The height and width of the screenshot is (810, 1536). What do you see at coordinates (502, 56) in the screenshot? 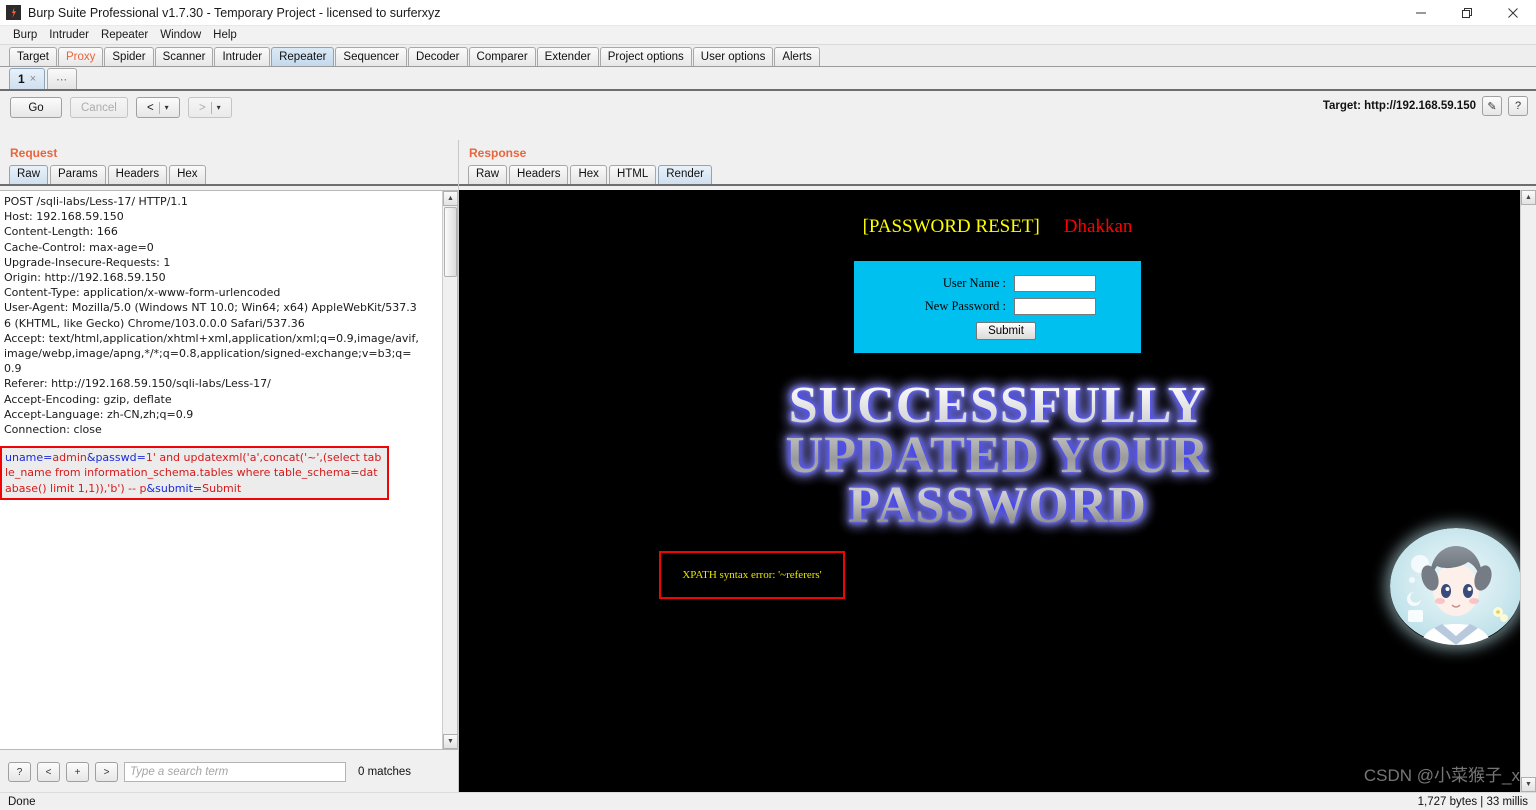
I see `tab-comparer: Comparer` at bounding box center [502, 56].